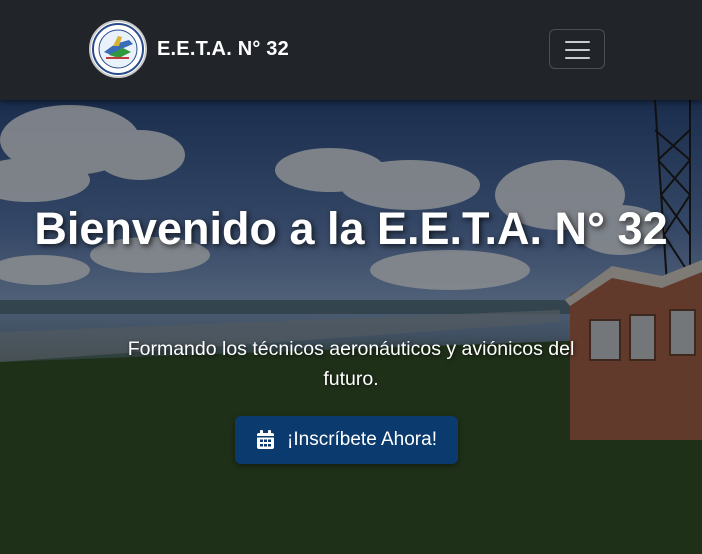  What do you see at coordinates (265, 440) in the screenshot?
I see `calendar-icon` at bounding box center [265, 440].